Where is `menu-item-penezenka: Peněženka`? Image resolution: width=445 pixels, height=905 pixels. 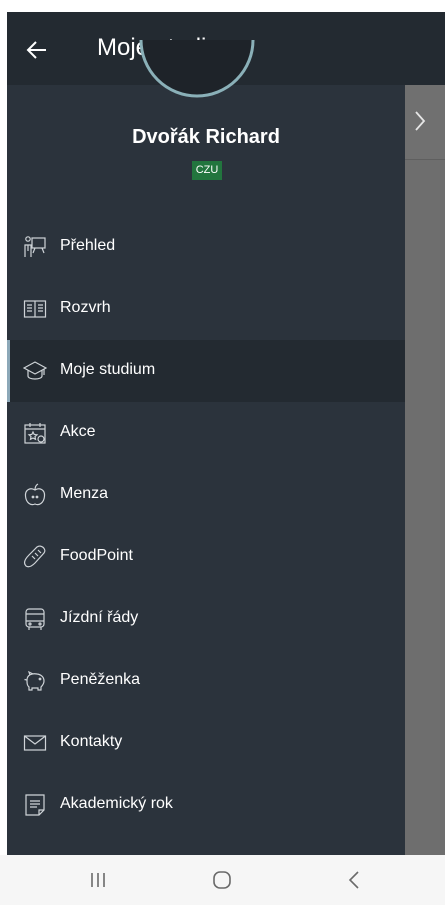 menu-item-penezenka: Peněženka is located at coordinates (206, 681).